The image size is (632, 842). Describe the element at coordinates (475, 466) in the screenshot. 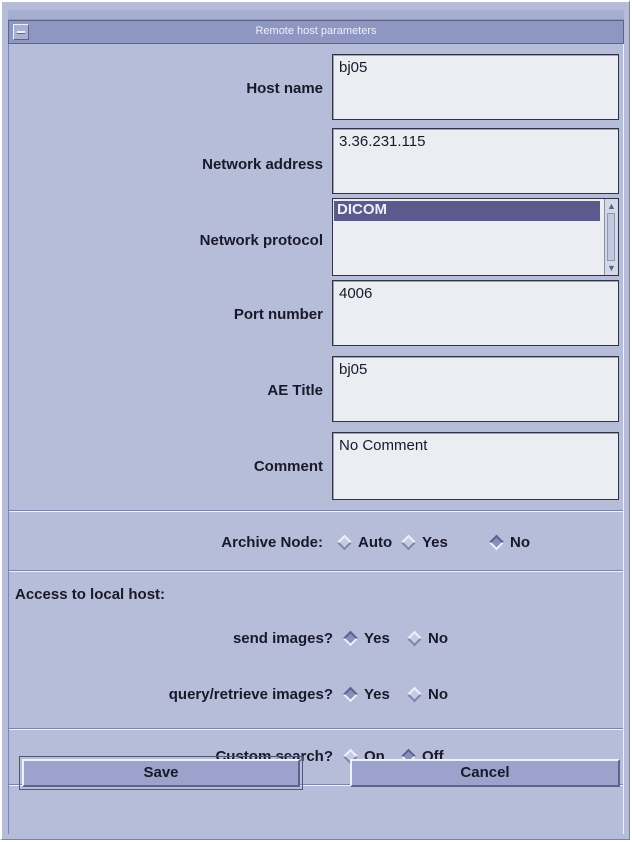

I see `comment-field: No Comment` at that location.